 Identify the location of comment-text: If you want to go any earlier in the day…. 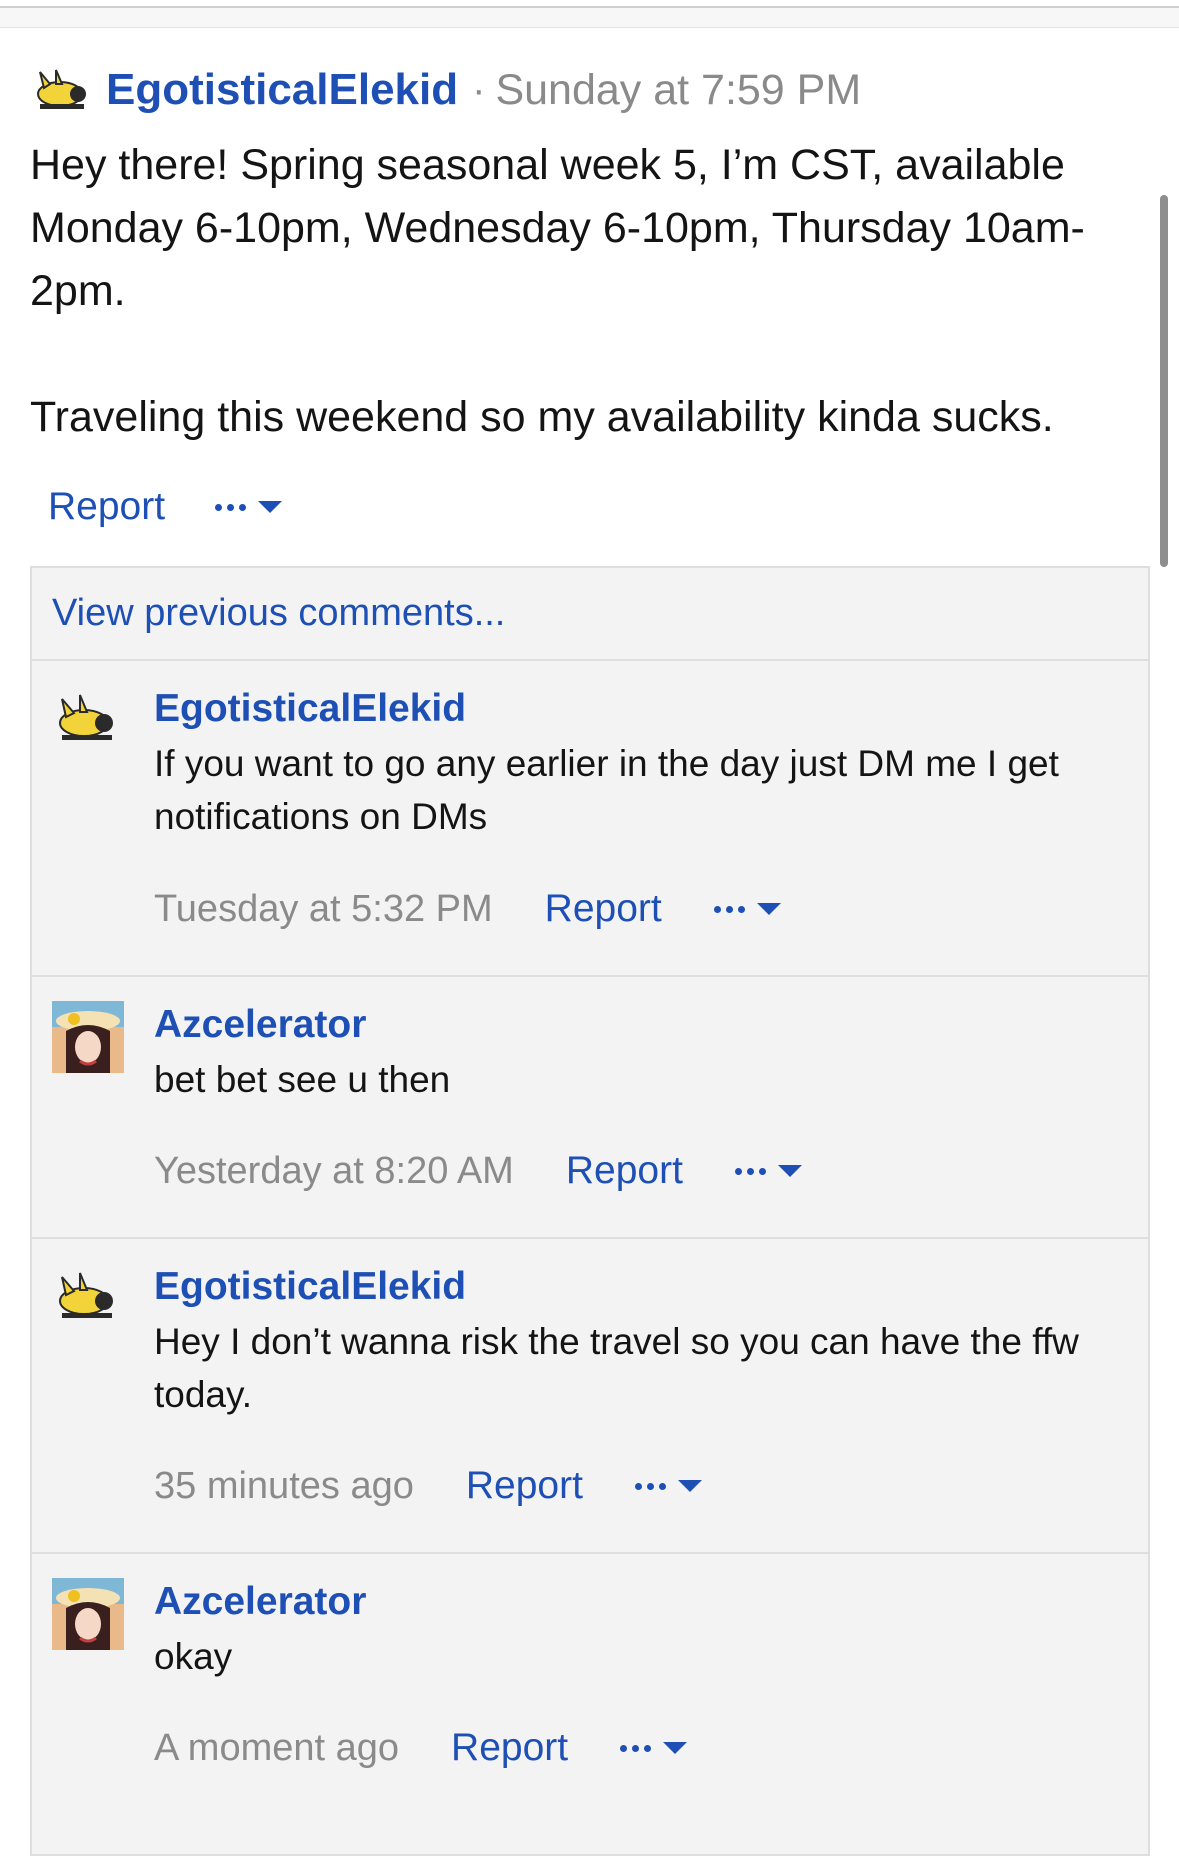
(606, 790).